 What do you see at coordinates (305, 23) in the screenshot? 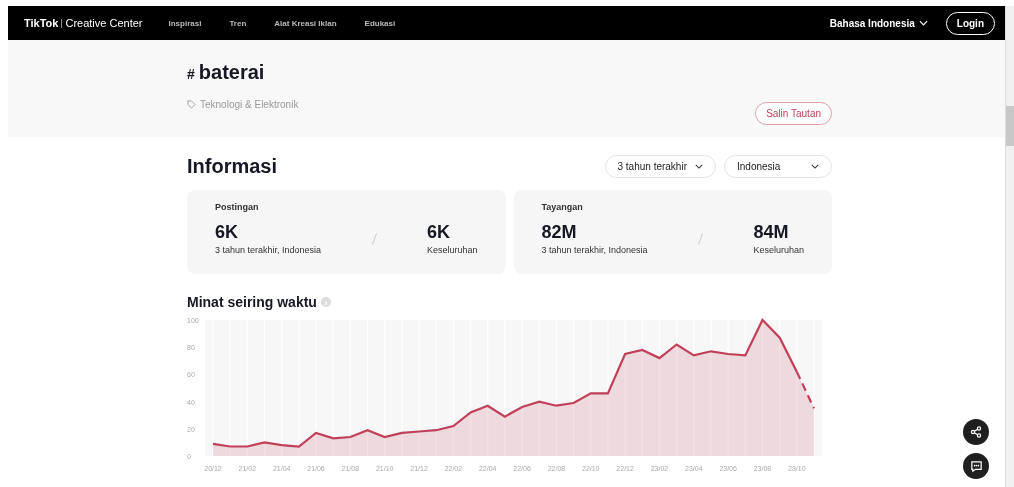
I see `nav-link: Alat Kreasi Iklan` at bounding box center [305, 23].